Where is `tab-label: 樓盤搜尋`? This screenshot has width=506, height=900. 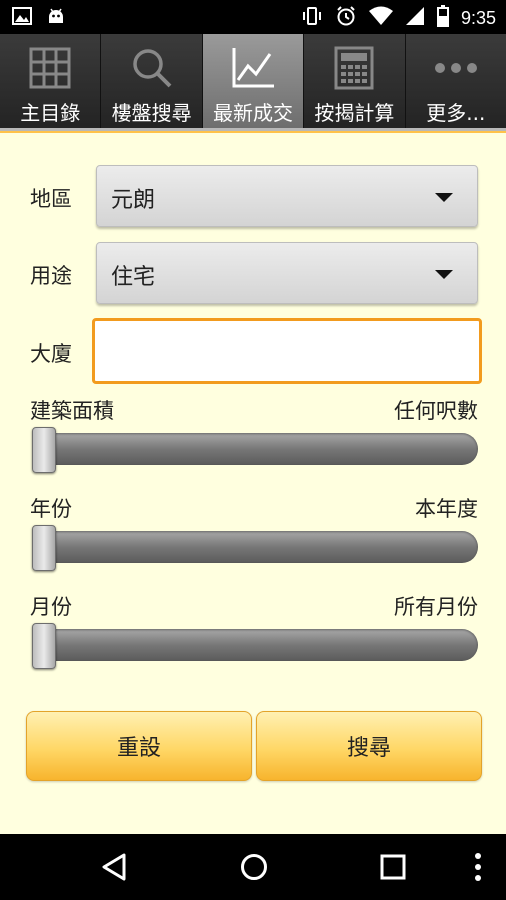 tab-label: 樓盤搜尋 is located at coordinates (151, 113).